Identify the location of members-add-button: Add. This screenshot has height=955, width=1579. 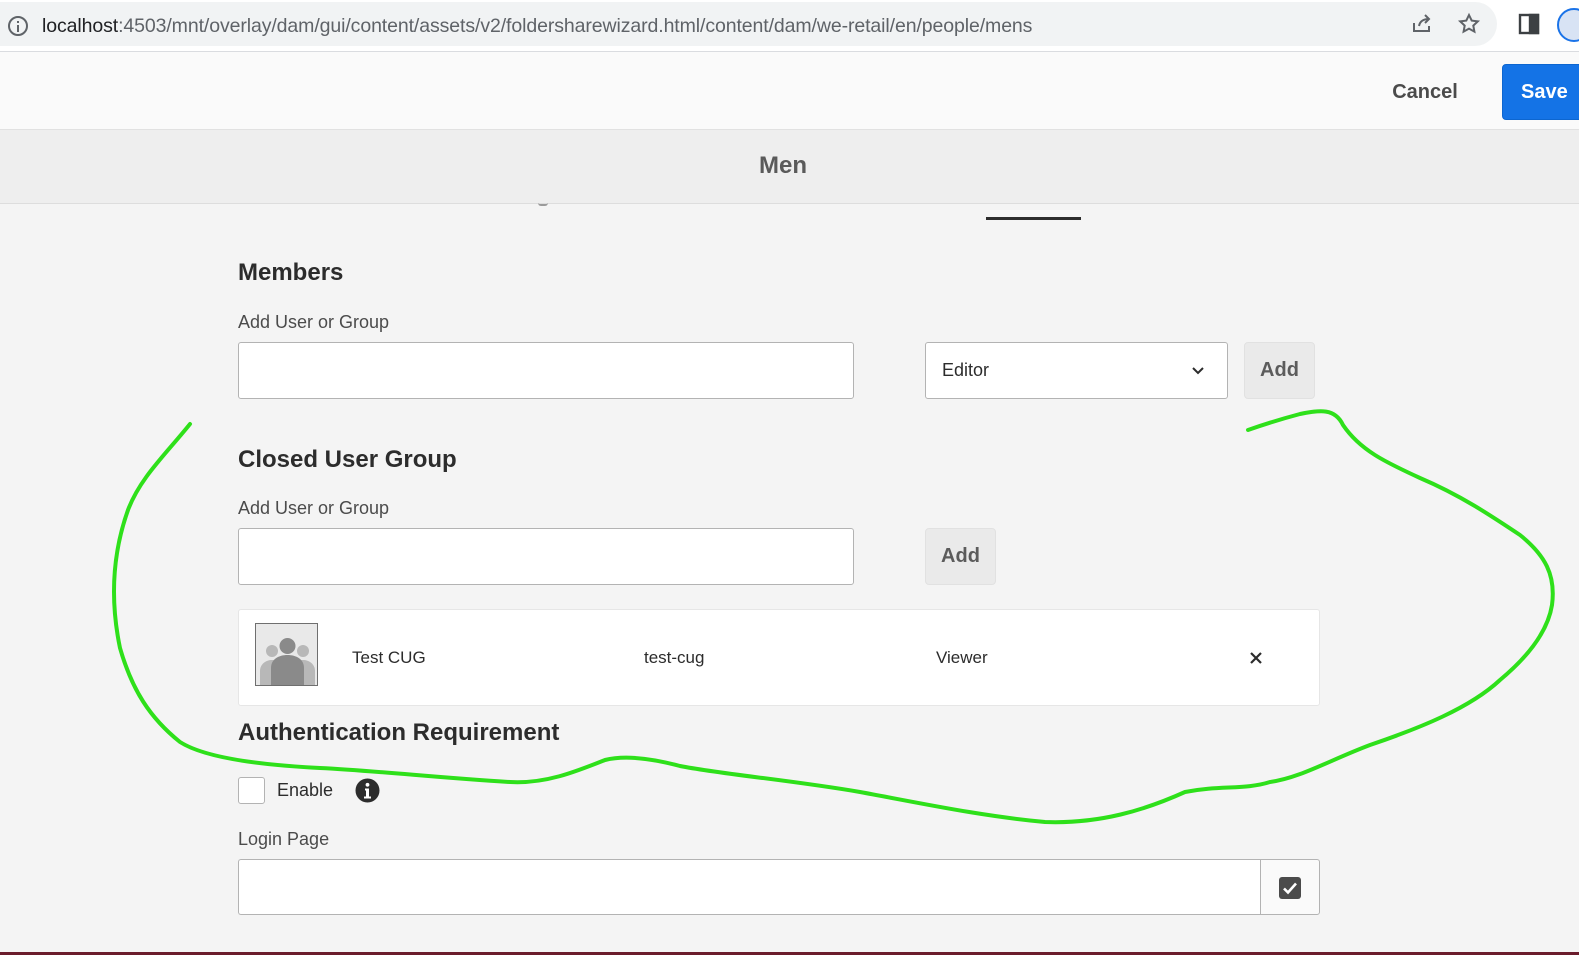
(1279, 370).